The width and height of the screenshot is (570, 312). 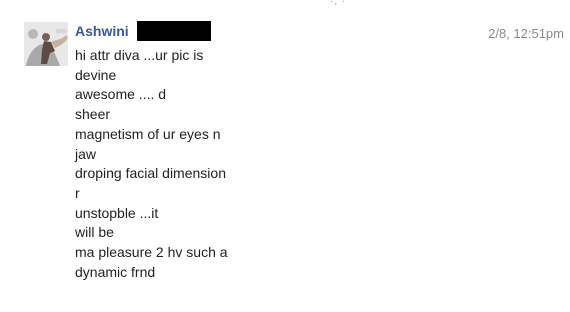 I want to click on message-line: jaw, so click(x=86, y=153).